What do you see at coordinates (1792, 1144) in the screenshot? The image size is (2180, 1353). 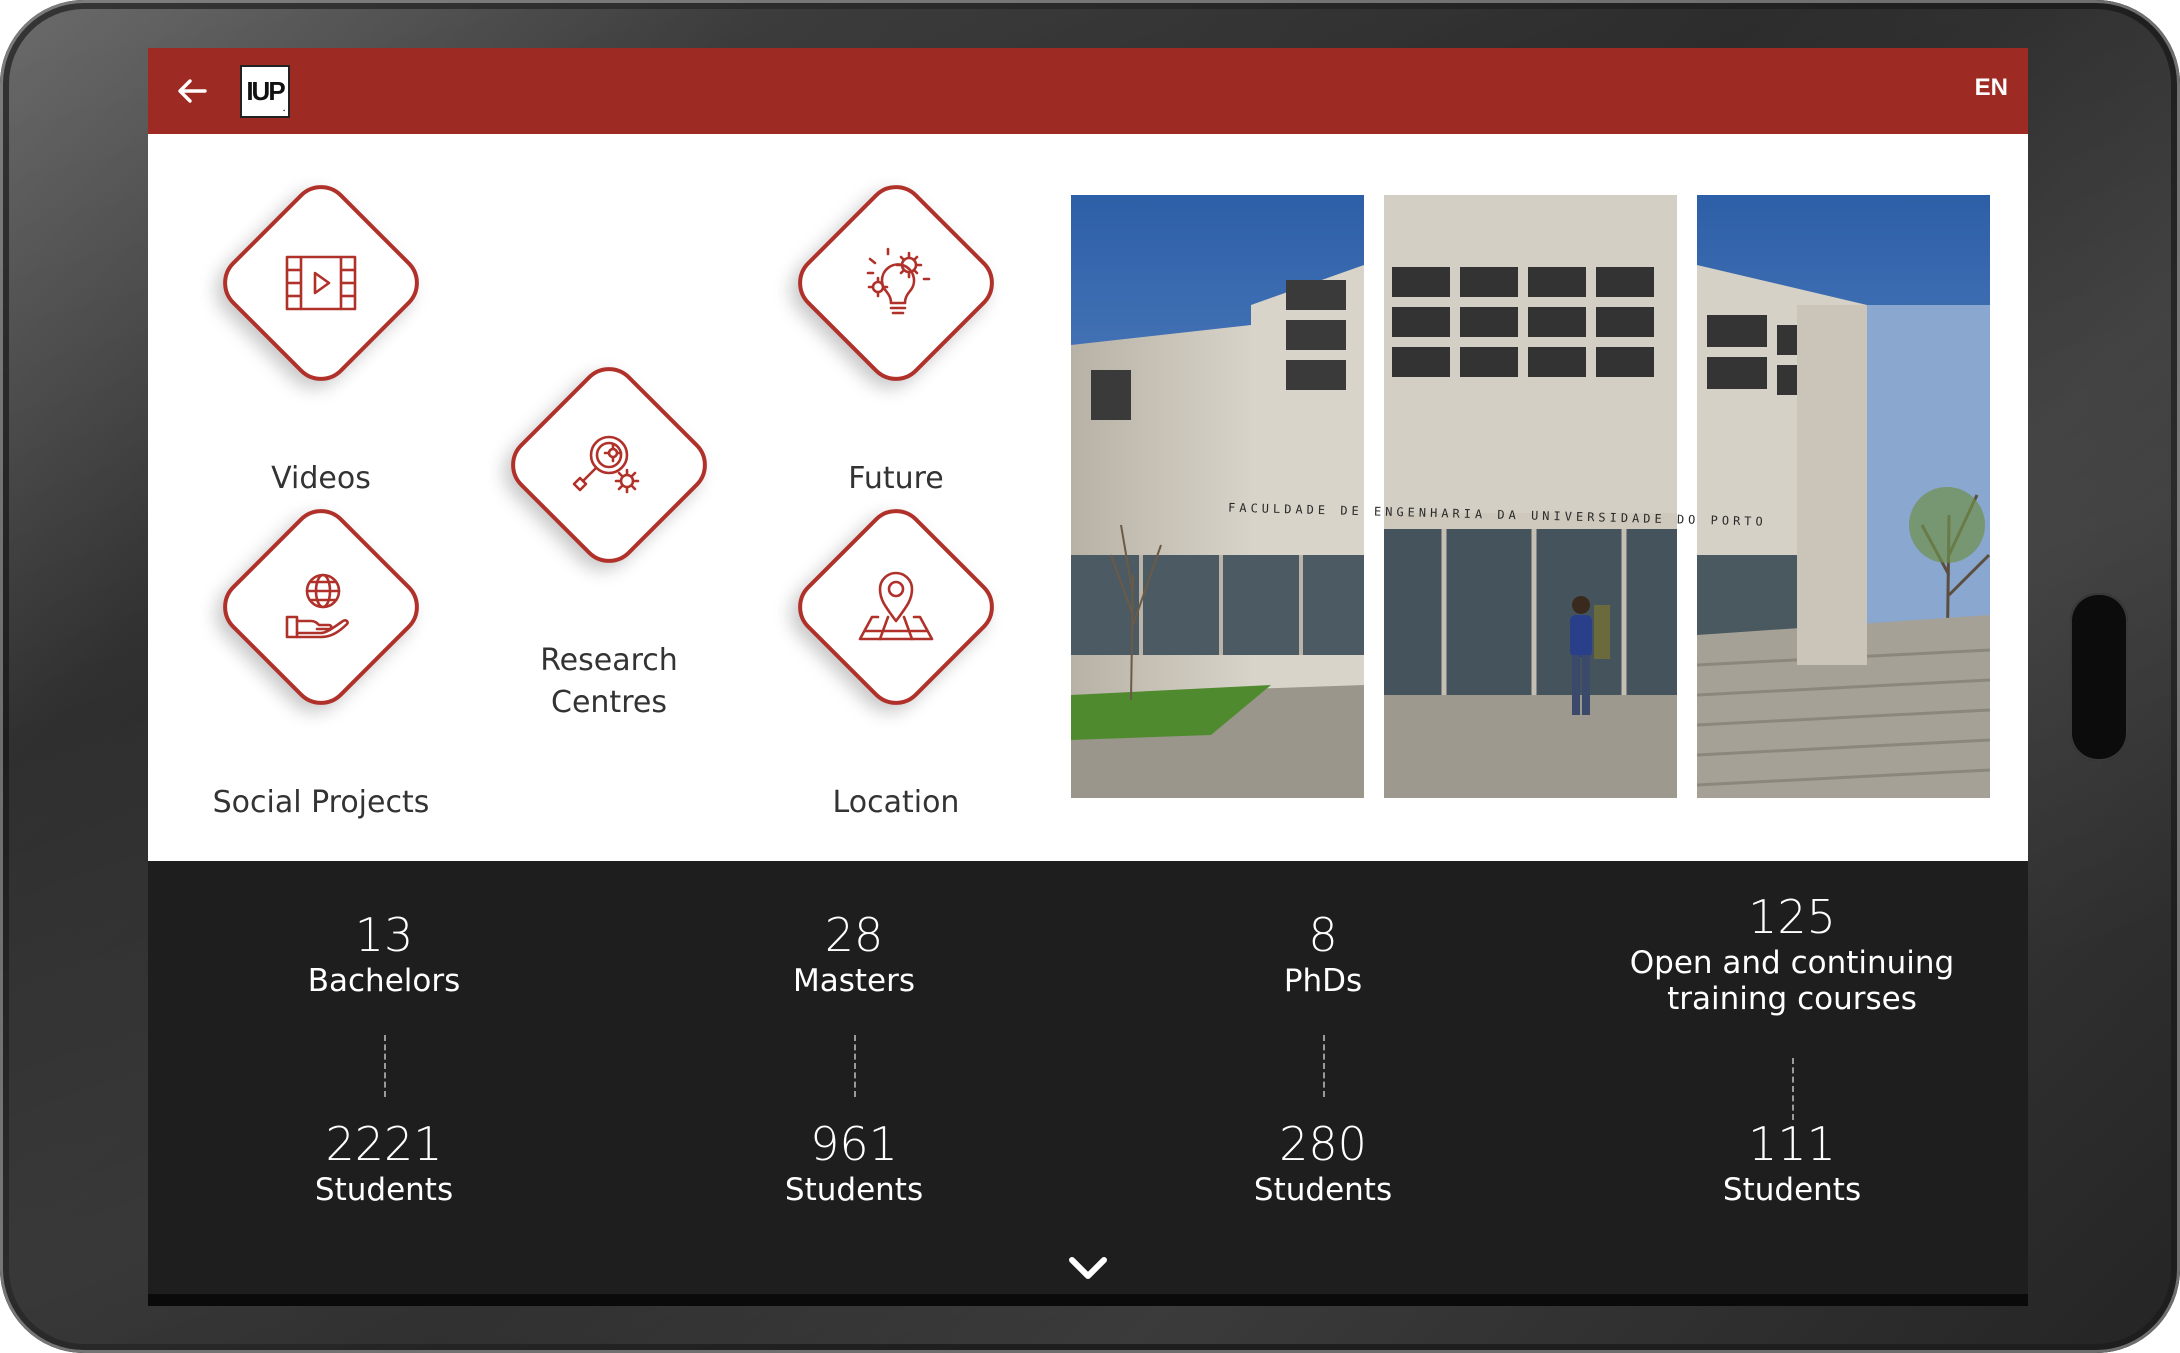 I see `stat-count: 111` at bounding box center [1792, 1144].